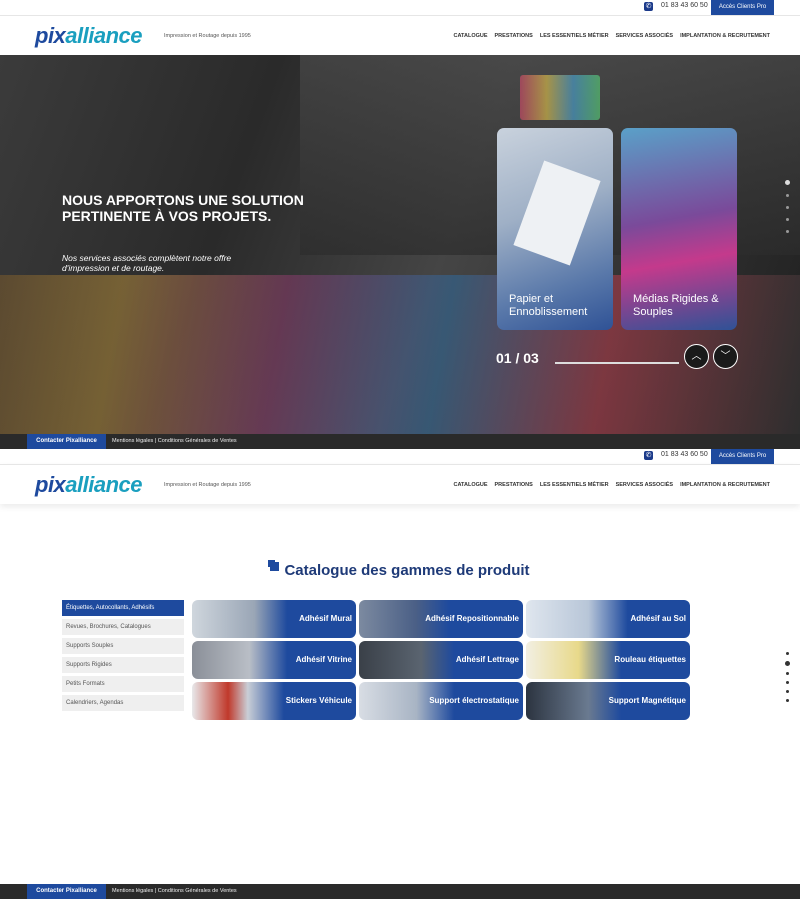 Image resolution: width=800 pixels, height=899 pixels. I want to click on product-tile: Adhésif au Sol, so click(608, 619).